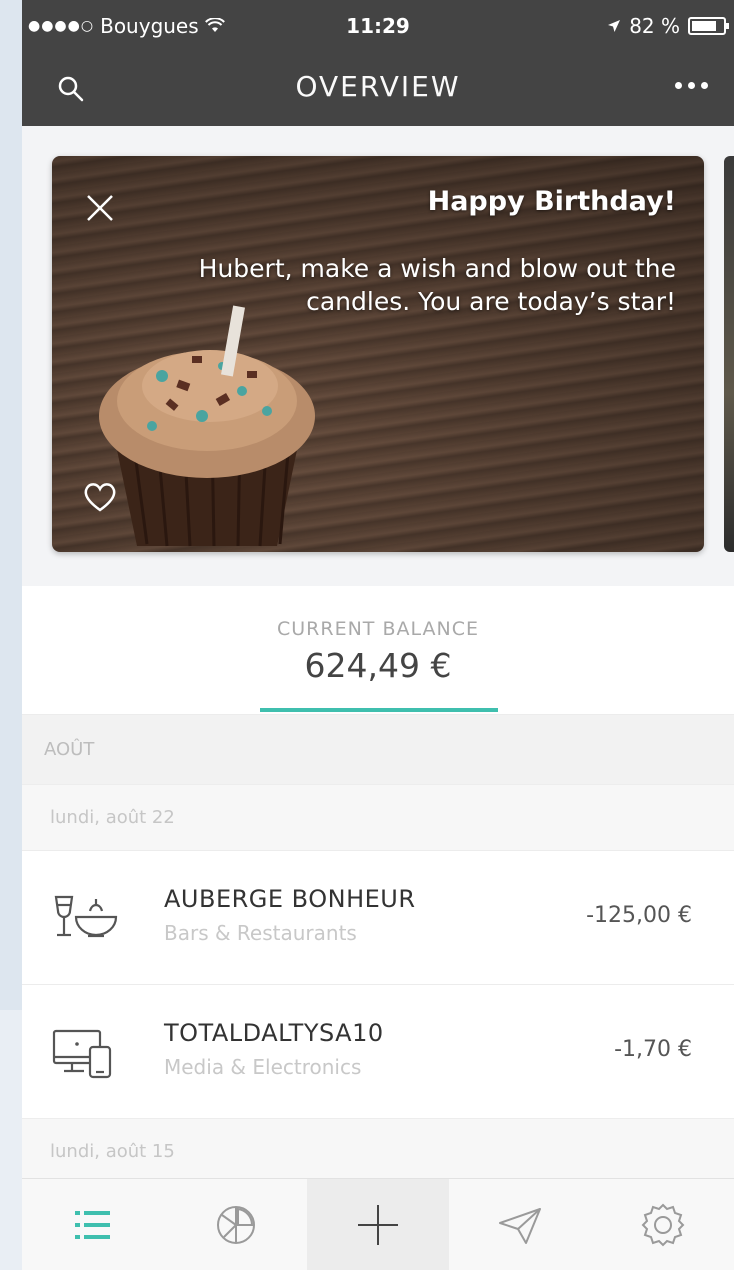 The width and height of the screenshot is (734, 1270). What do you see at coordinates (82, 1054) in the screenshot?
I see `electronics-icon` at bounding box center [82, 1054].